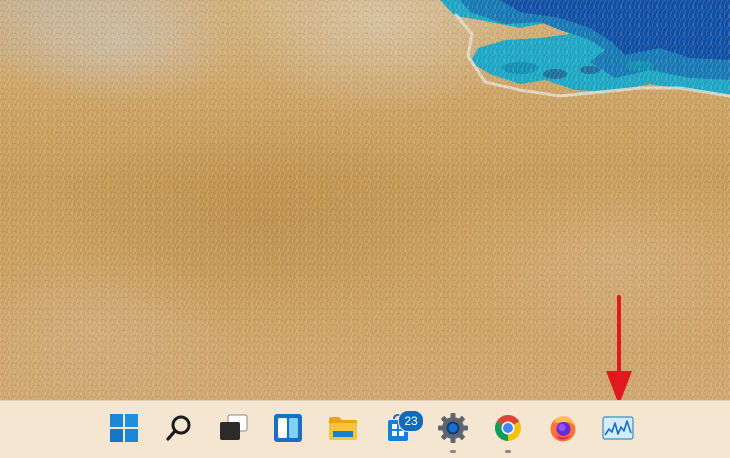 The width and height of the screenshot is (730, 458). I want to click on taskbar, so click(365, 429).